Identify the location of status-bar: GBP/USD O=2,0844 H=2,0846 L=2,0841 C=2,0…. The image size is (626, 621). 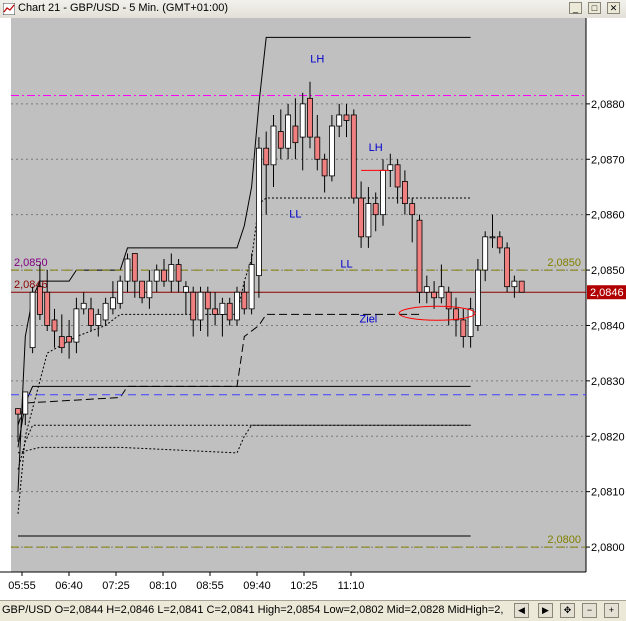
(313, 610).